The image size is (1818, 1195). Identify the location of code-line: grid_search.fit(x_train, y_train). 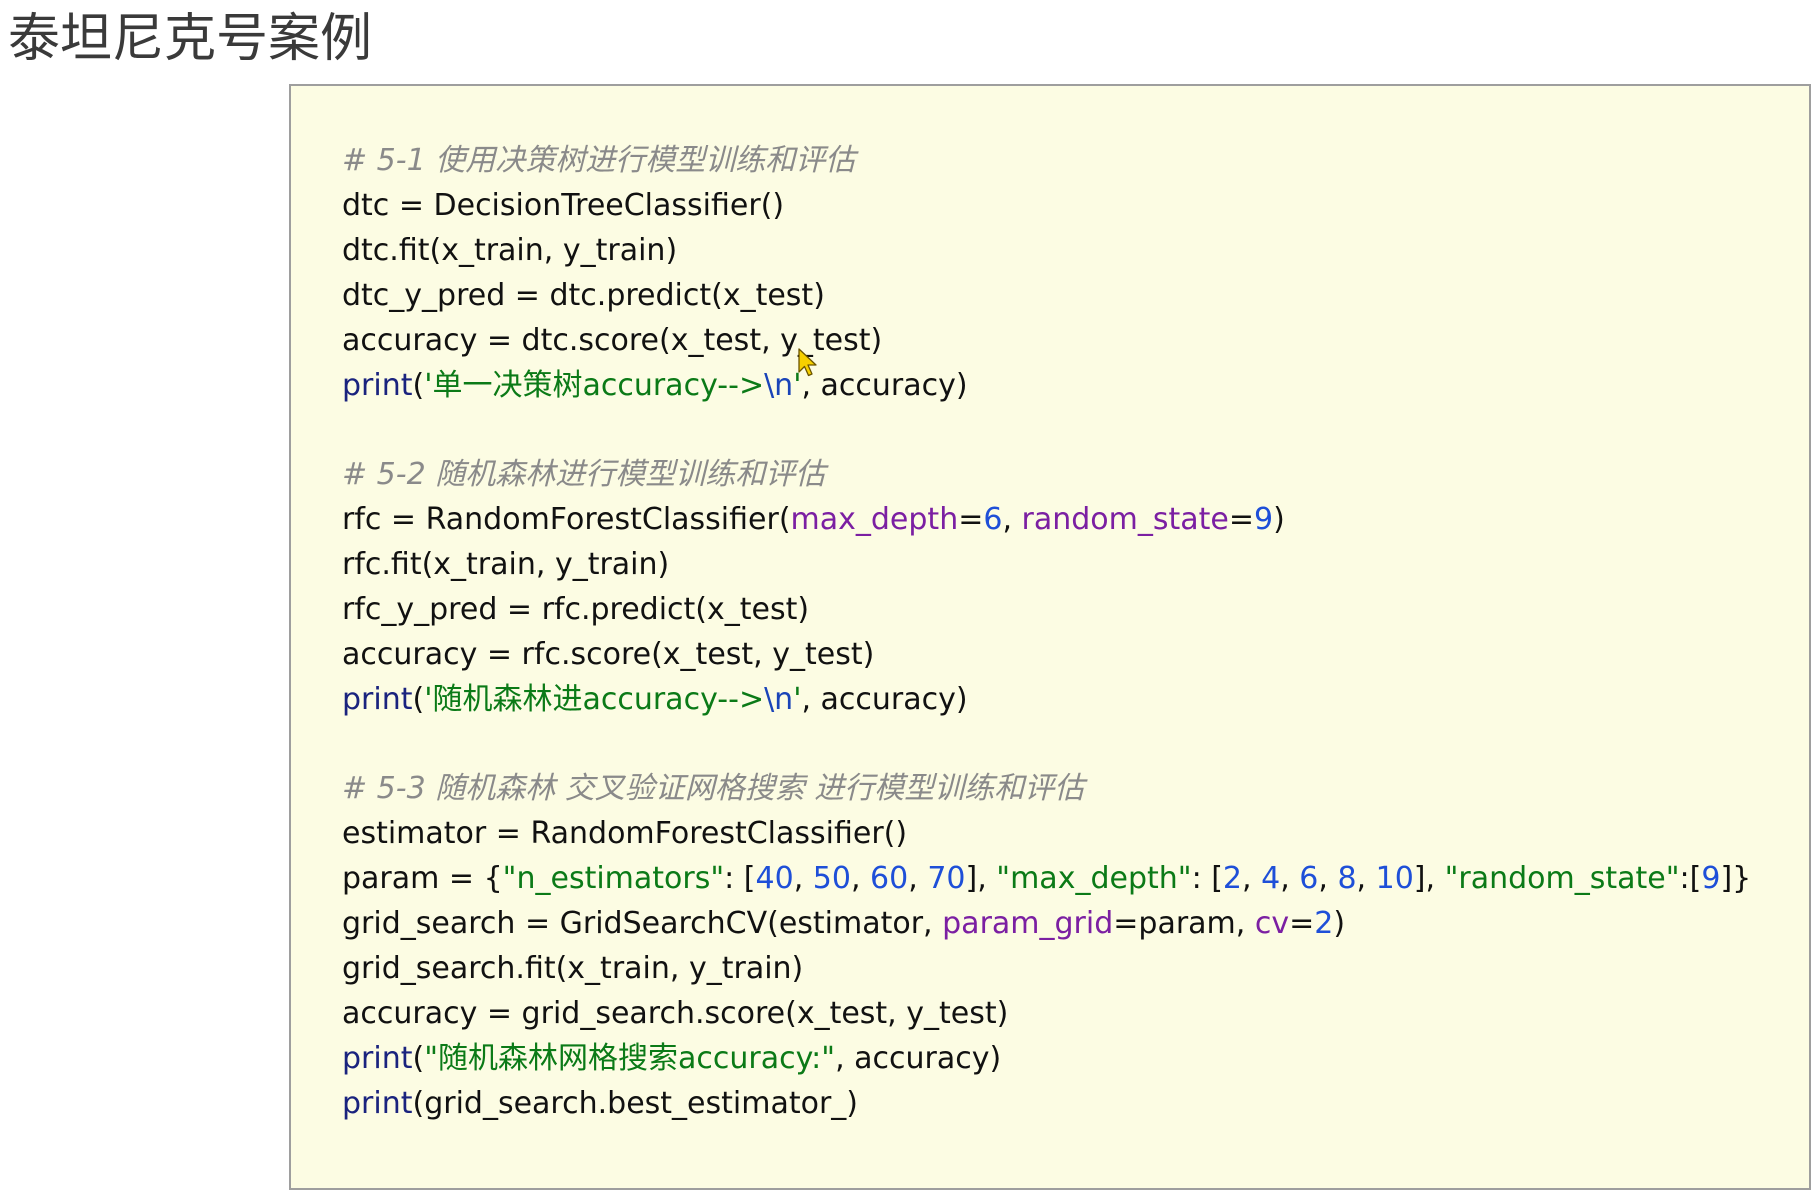
(1046, 968).